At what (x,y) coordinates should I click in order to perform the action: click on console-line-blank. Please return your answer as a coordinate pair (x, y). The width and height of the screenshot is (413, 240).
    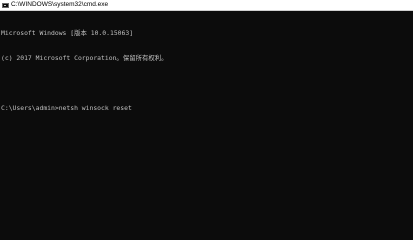
    Looking at the image, I should click on (207, 83).